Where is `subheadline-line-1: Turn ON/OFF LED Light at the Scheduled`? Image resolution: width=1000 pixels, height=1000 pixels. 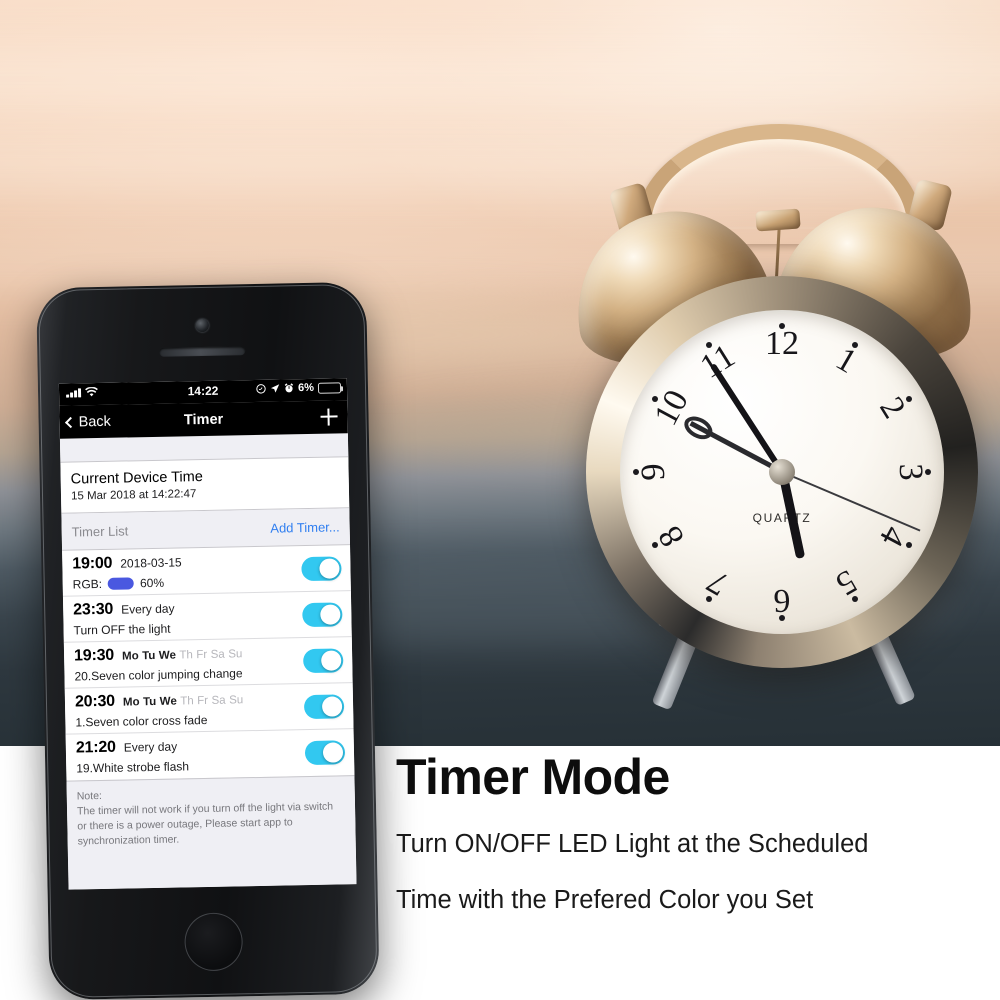 subheadline-line-1: Turn ON/OFF LED Light at the Scheduled is located at coordinates (632, 844).